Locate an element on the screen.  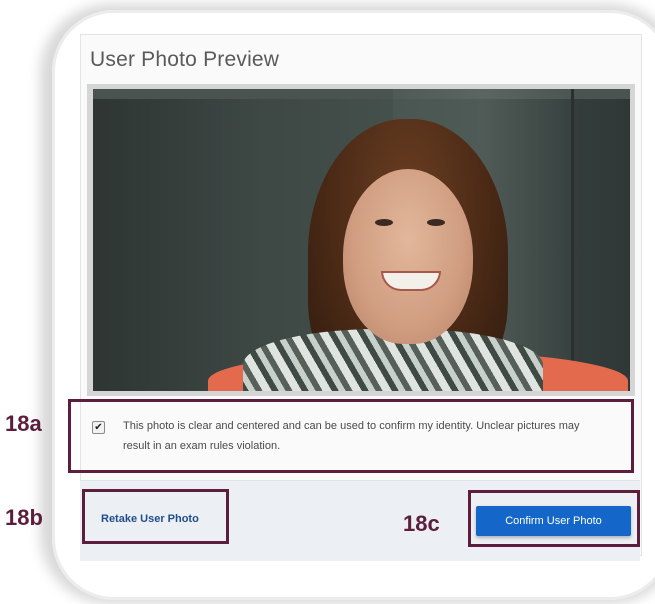
photo-door-edge is located at coordinates (572, 240).